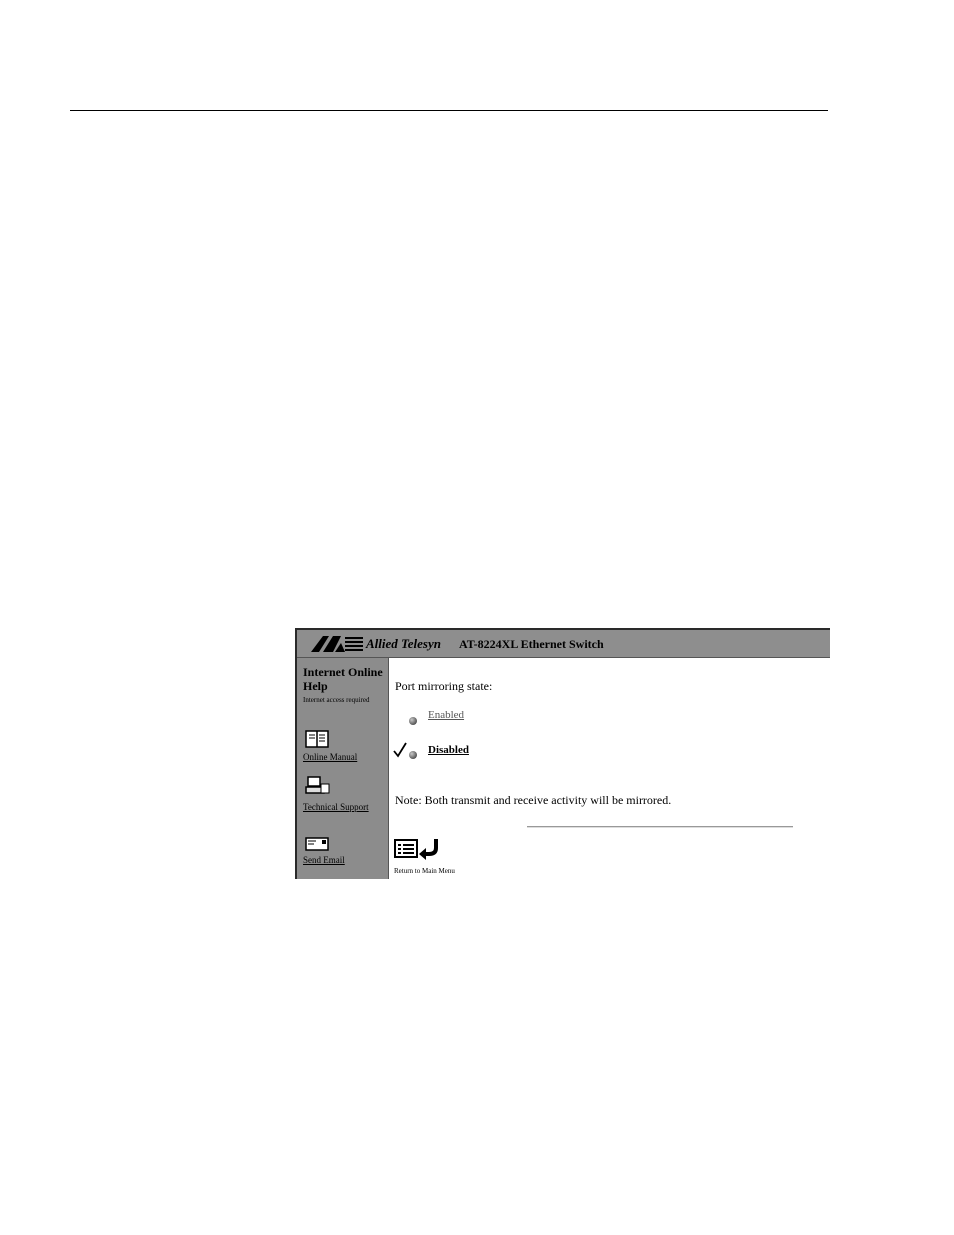  I want to click on checkmark-icon, so click(400, 750).